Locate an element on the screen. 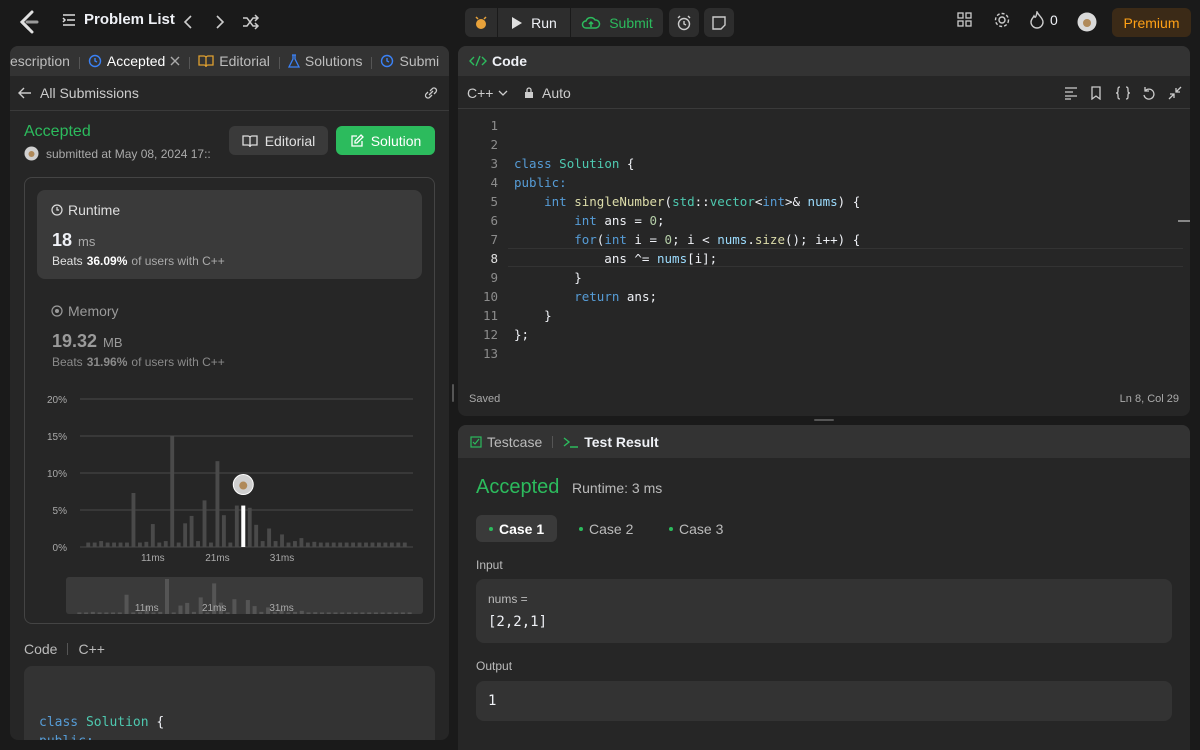  tab-description: escription is located at coordinates (44, 61).